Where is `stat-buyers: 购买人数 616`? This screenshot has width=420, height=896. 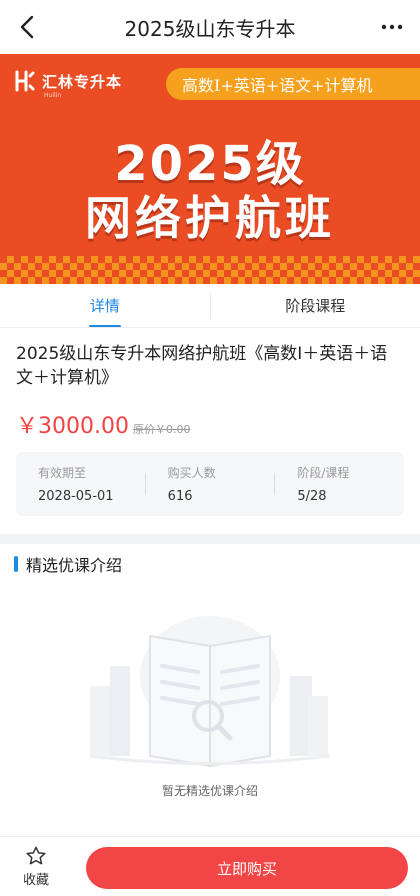
stat-buyers: 购买人数 616 is located at coordinates (210, 484).